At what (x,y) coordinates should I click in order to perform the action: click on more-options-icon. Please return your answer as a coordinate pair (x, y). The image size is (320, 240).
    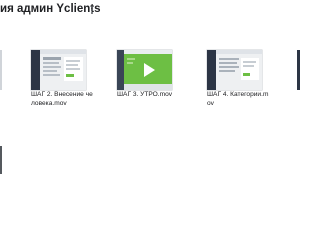
    Looking at the image, I should click on (92, 10).